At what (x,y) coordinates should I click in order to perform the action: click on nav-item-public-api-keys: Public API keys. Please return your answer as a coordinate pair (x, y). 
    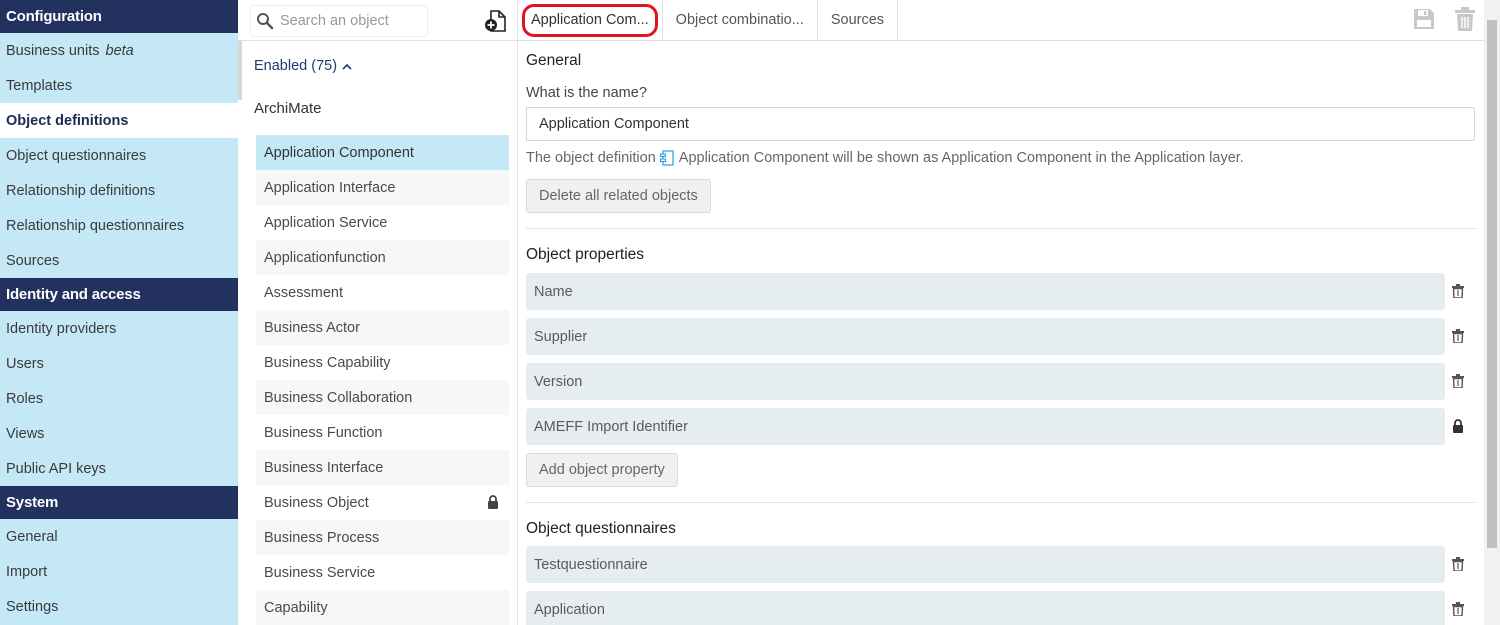
    Looking at the image, I should click on (119, 468).